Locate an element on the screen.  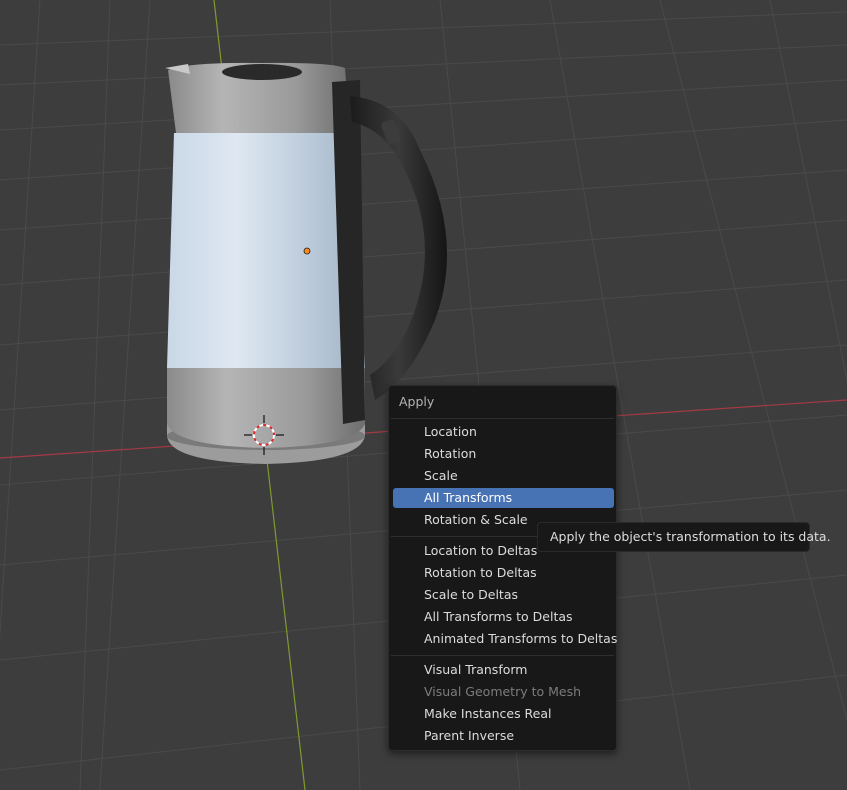
menu-item-location: Location is located at coordinates (503, 432).